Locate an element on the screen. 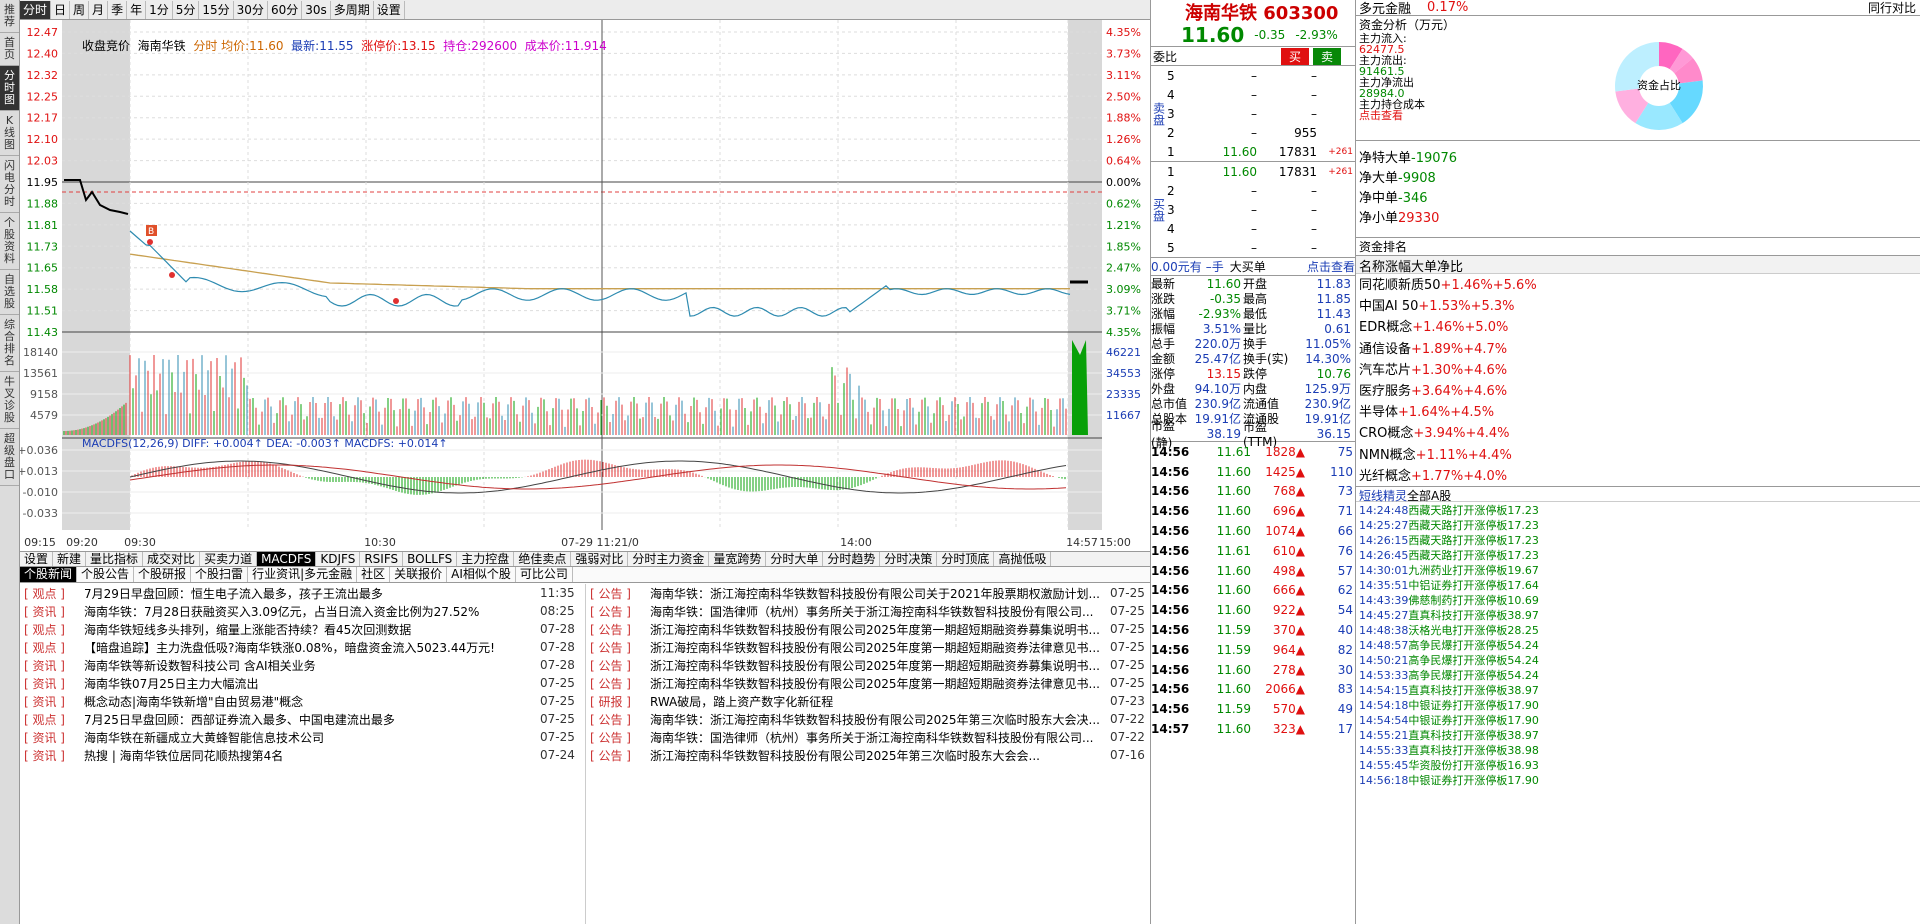 The height and width of the screenshot is (924, 1920). news-title: 7月25日早盘回顾：西部证券流入最多、中国电建流出最多 is located at coordinates (312, 719).